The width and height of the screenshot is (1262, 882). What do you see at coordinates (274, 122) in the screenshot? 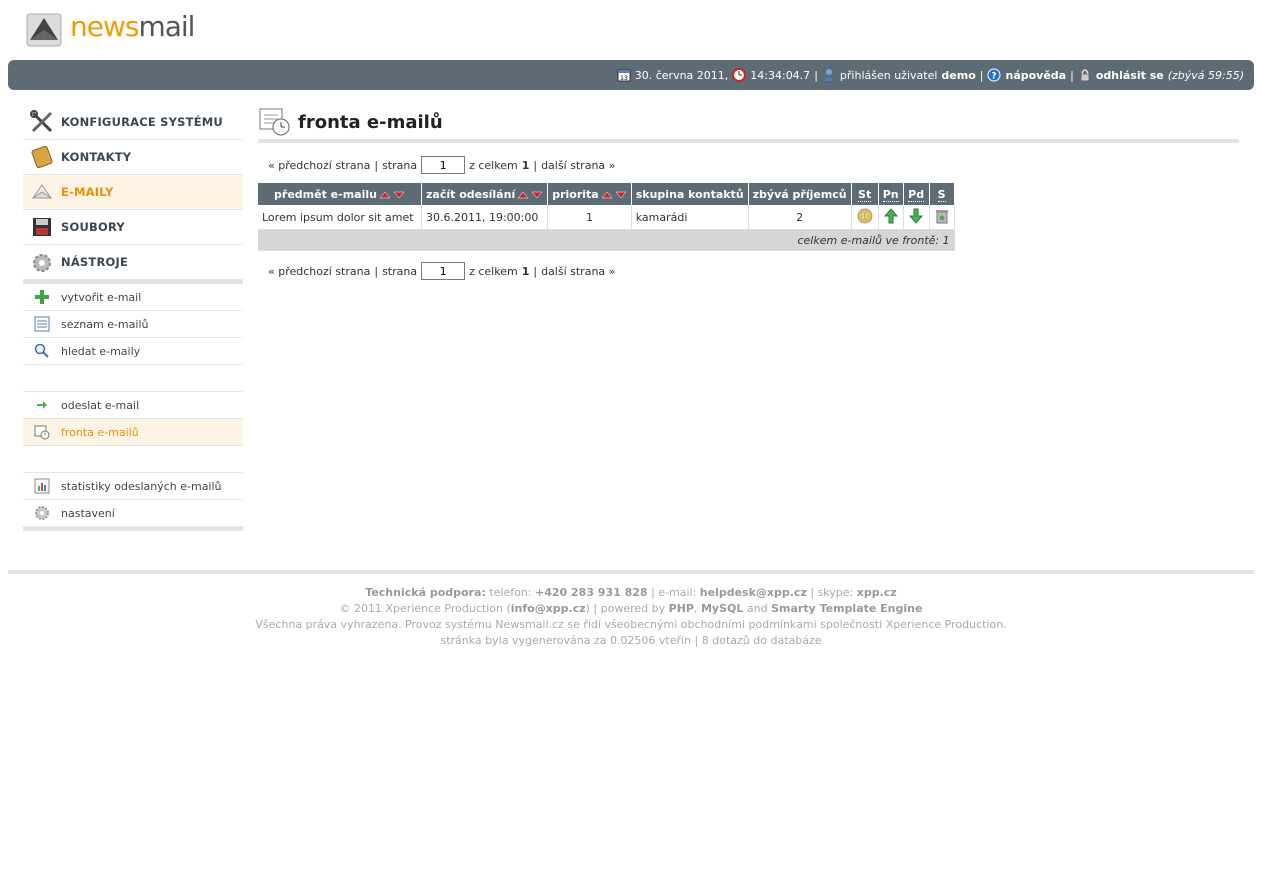
I see `queue-title-icon` at bounding box center [274, 122].